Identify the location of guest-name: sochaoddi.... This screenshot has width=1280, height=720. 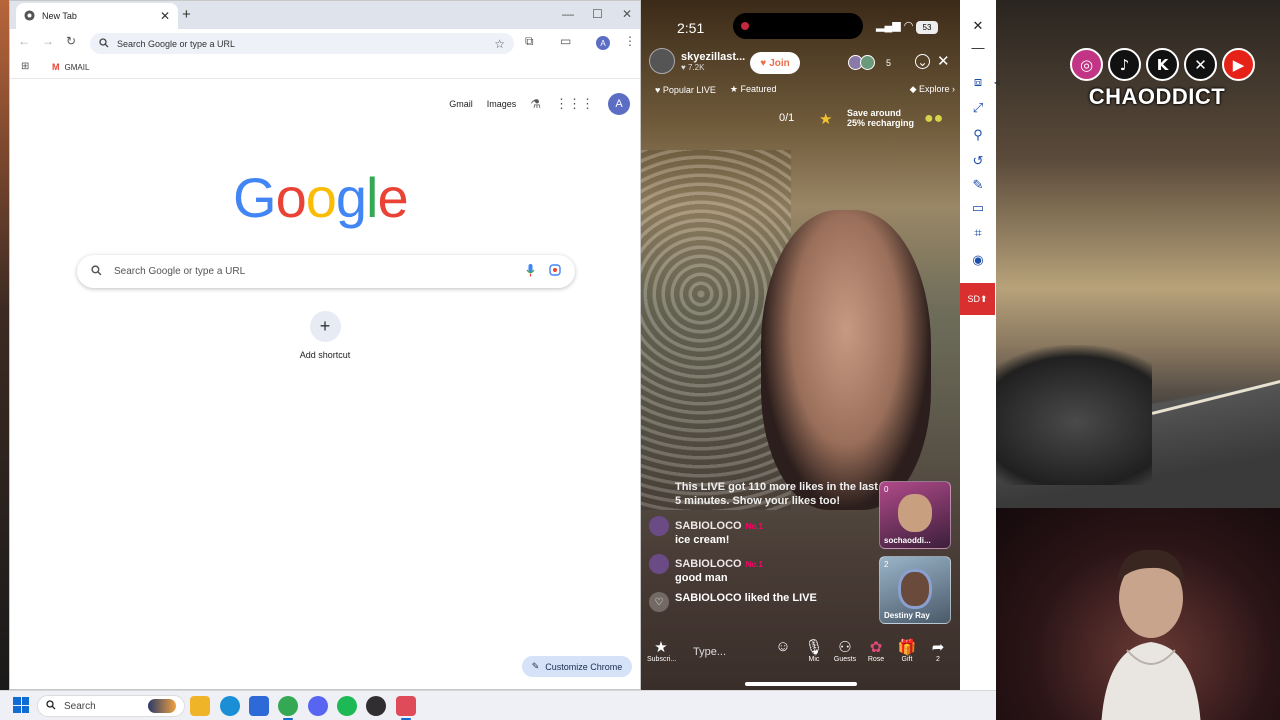
(907, 540).